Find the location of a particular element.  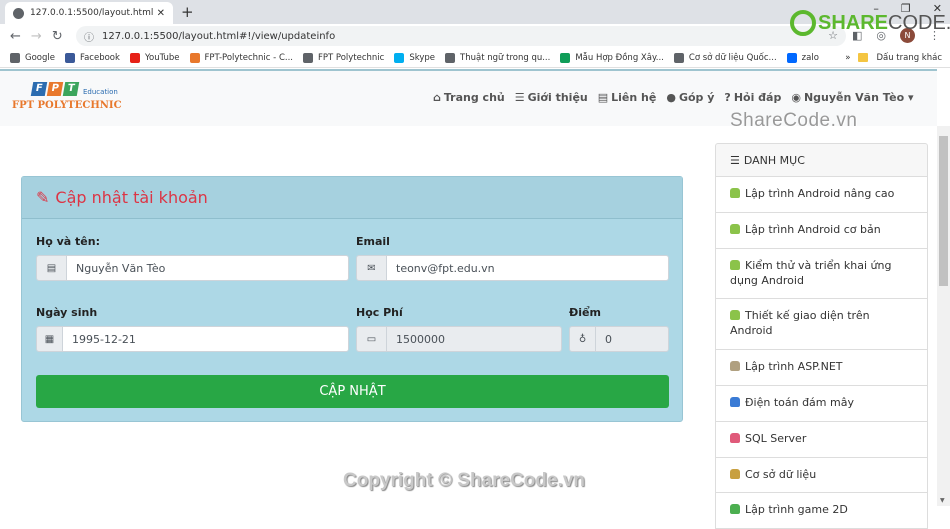

nav-item: ⌂ Trang chủ is located at coordinates (469, 97).